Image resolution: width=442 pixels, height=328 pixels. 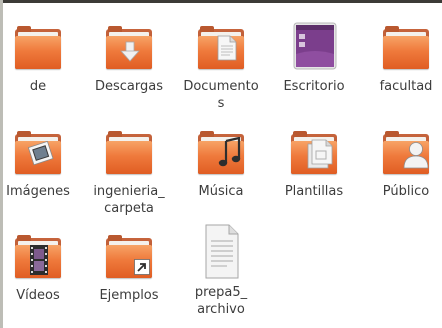 I want to click on text-file-icon, so click(x=221, y=252).